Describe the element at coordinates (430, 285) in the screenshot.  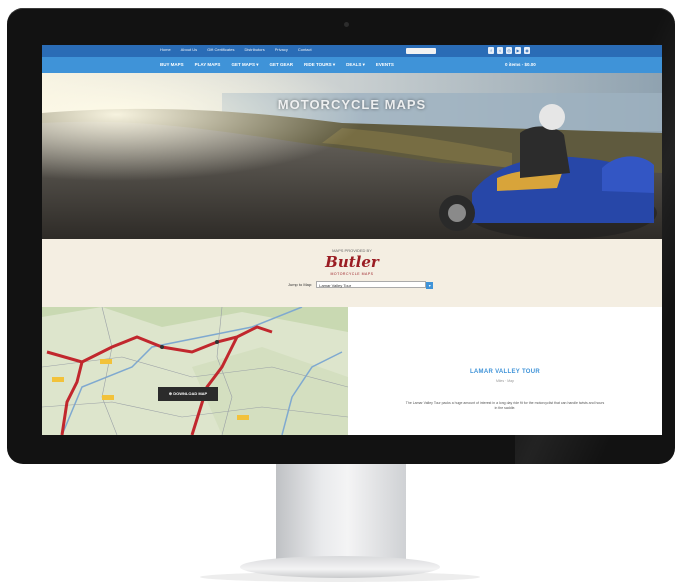
I see `chevron-down-icon: ▾` at that location.